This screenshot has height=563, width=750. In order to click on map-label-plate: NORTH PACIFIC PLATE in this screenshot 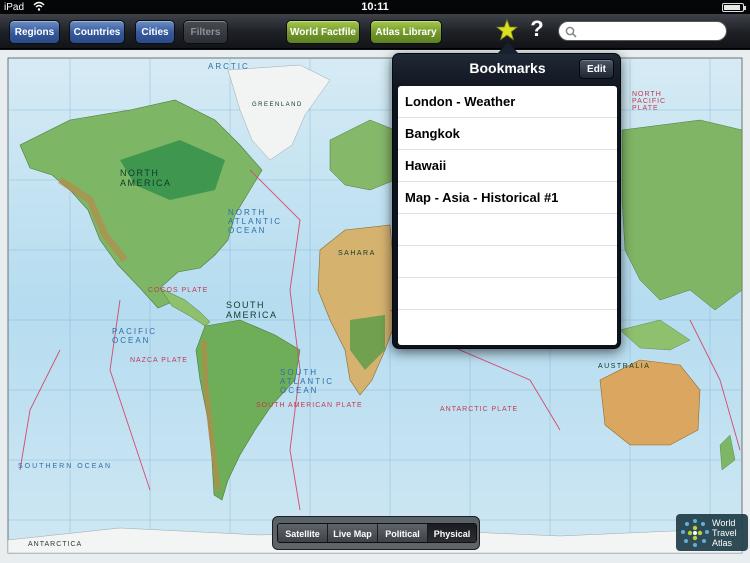, I will do `click(649, 101)`.